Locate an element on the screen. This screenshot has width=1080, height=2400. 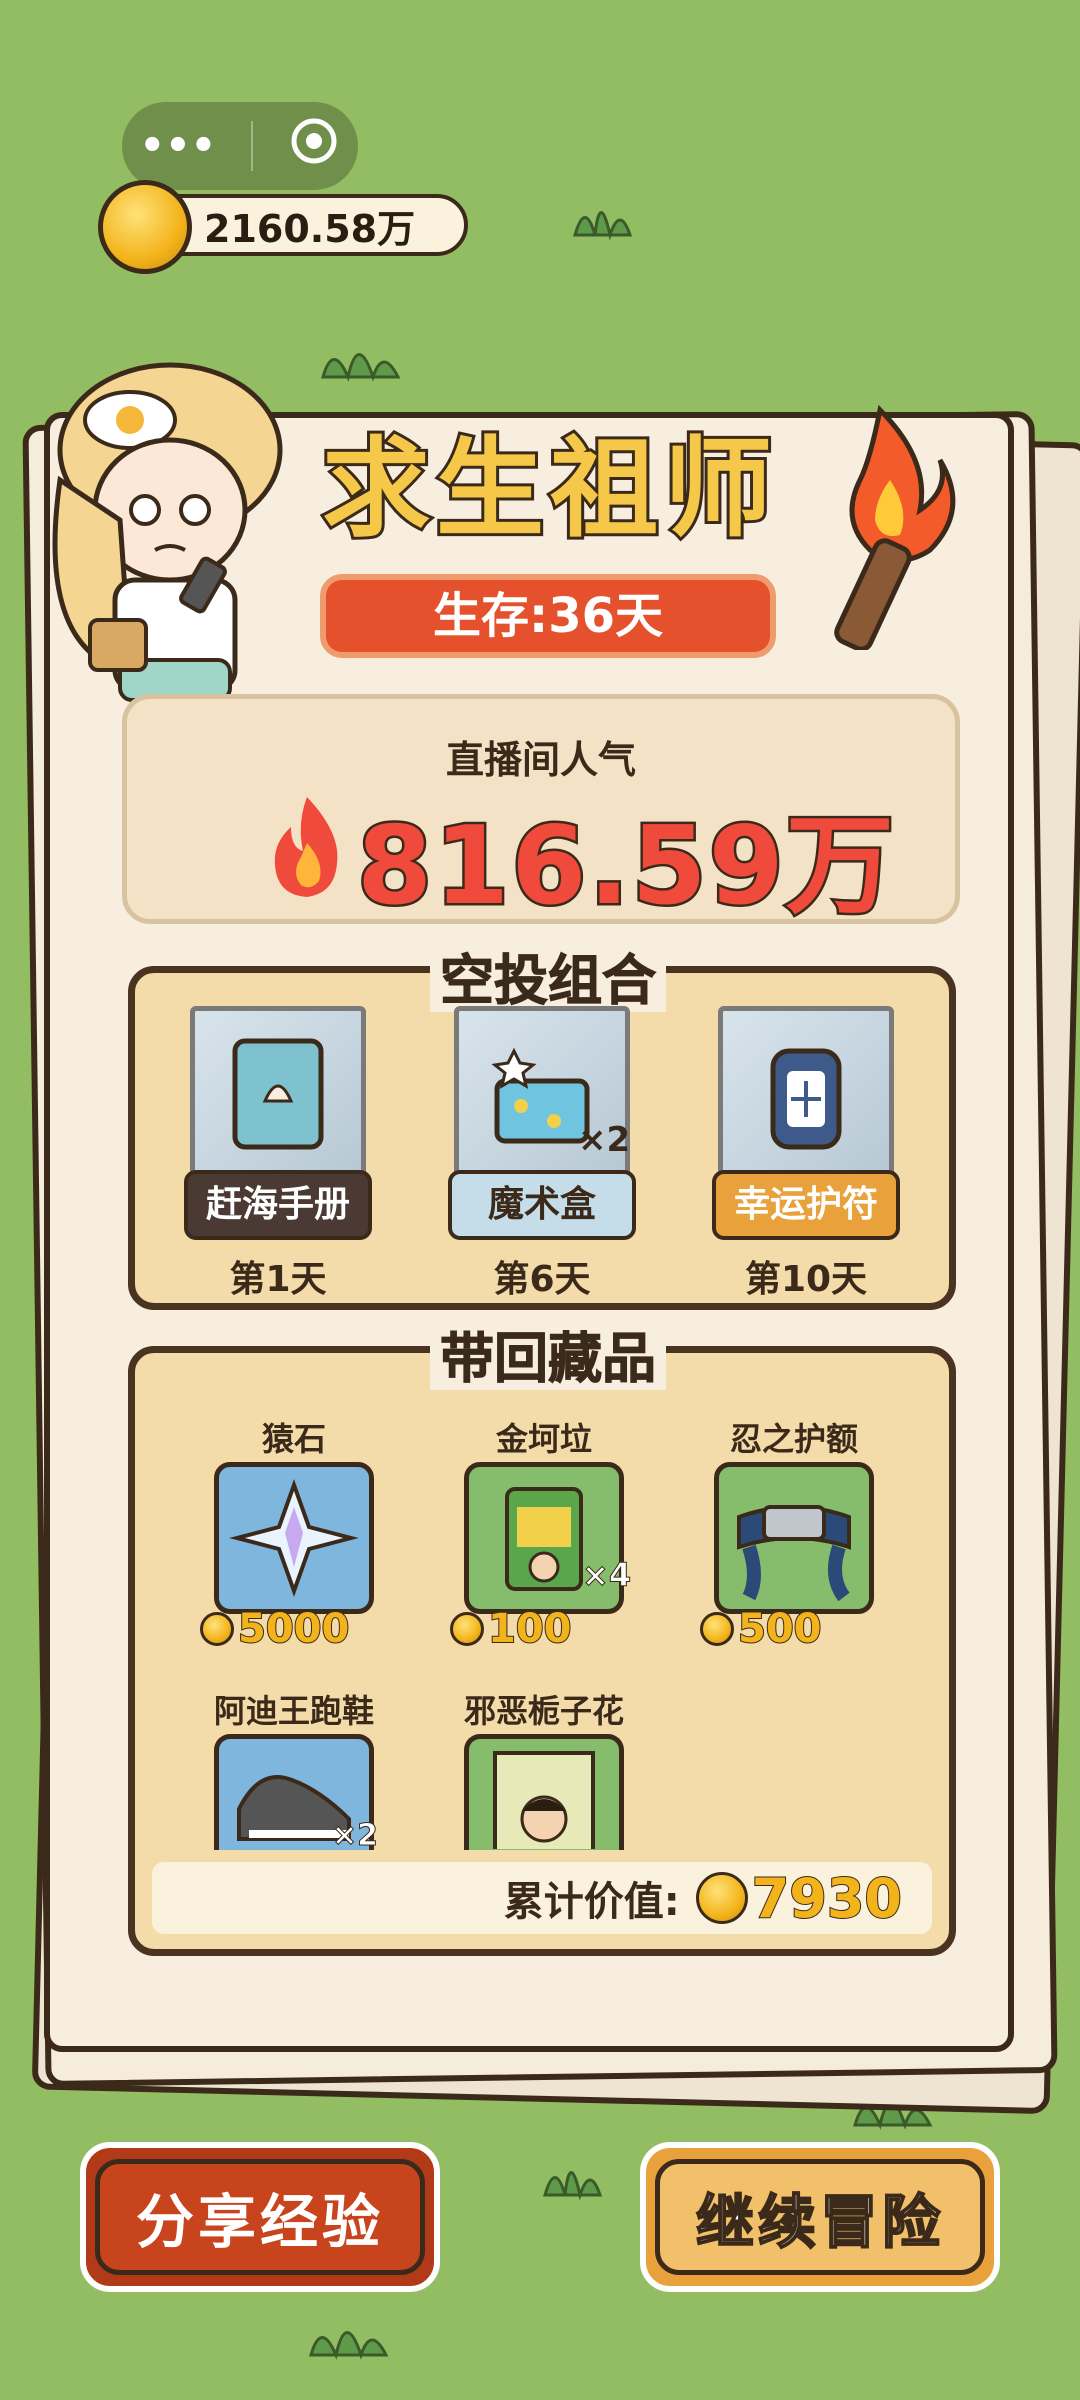
book-icon is located at coordinates (278, 1094).